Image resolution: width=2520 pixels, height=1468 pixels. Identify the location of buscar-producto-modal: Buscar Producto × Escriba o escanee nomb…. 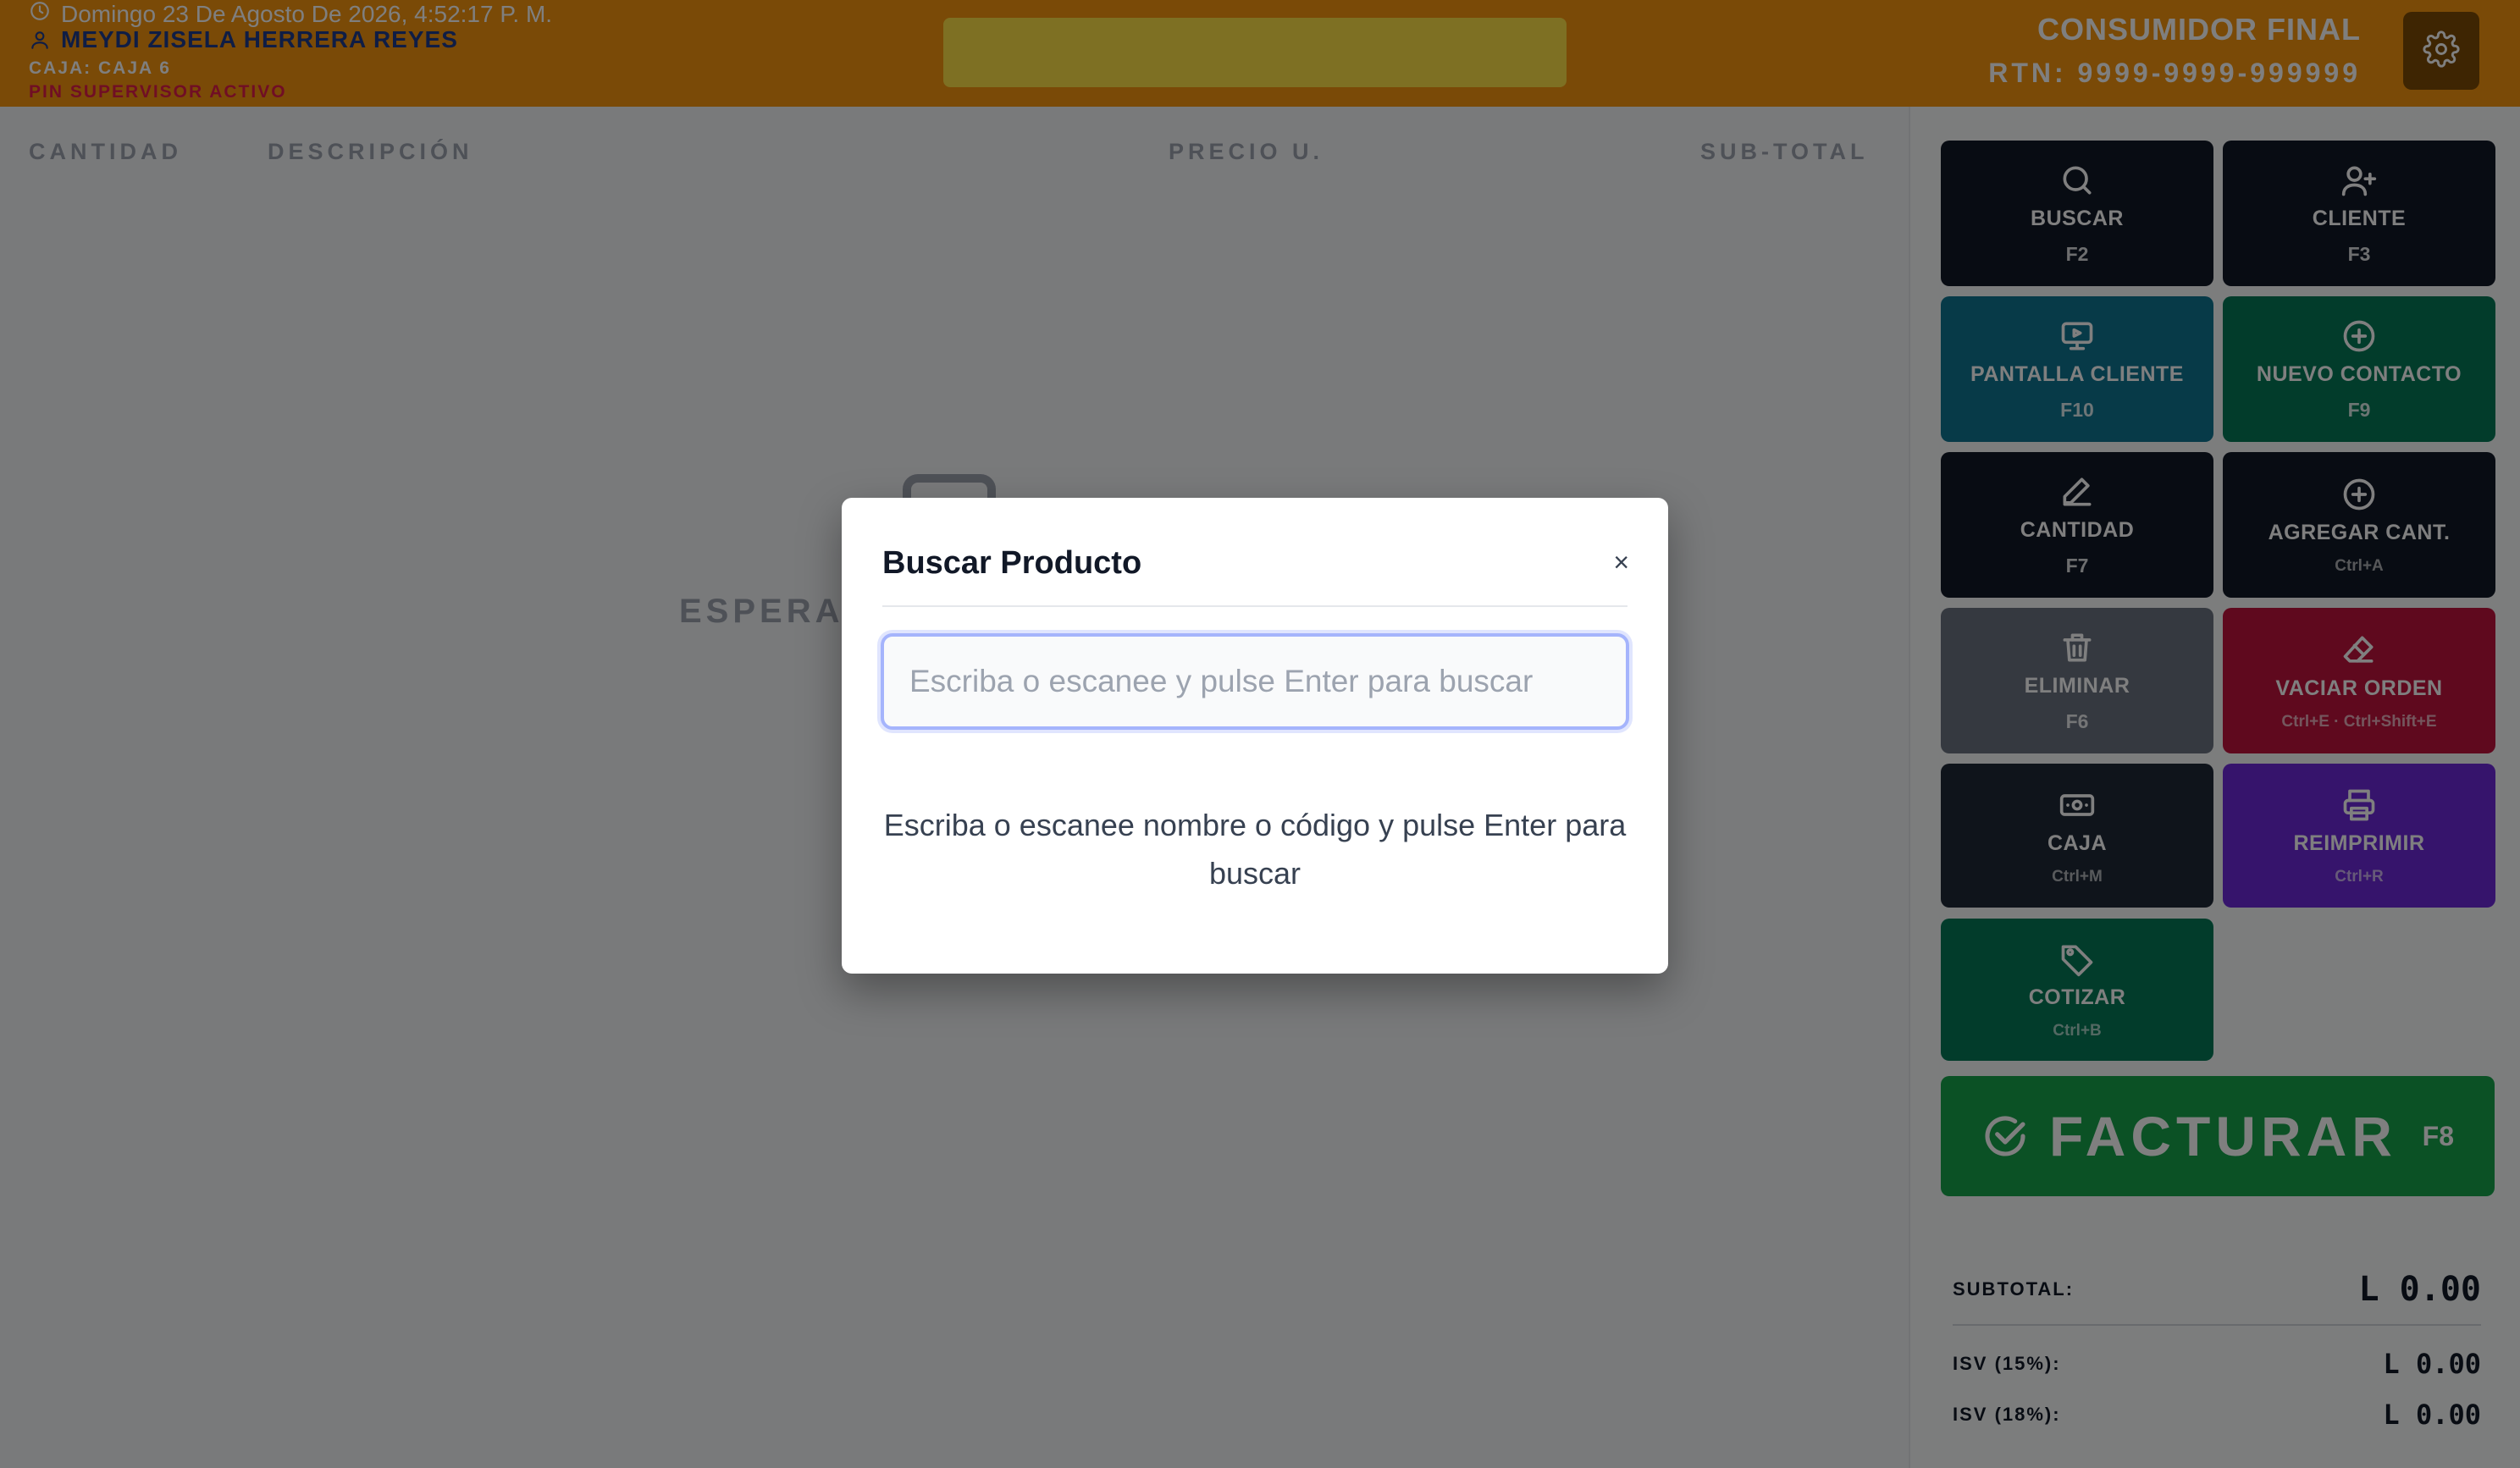
(1255, 736).